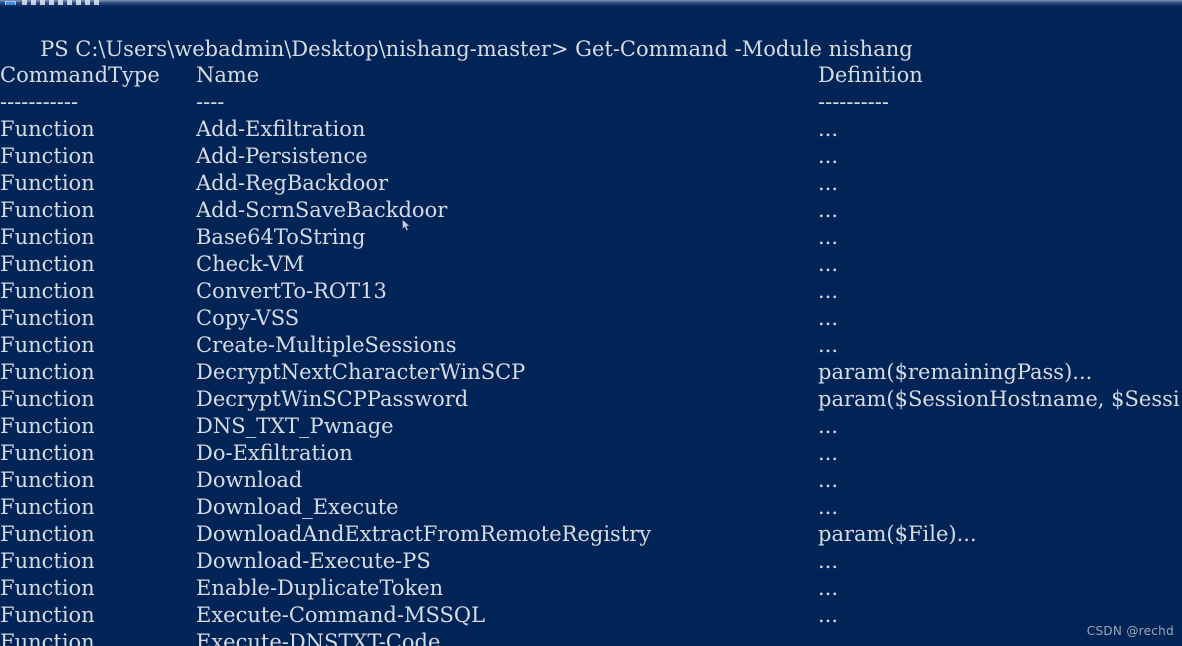 The image size is (1182, 646). Describe the element at coordinates (295, 426) in the screenshot. I see `cell-name: DNS_TXT_Pwnage` at that location.